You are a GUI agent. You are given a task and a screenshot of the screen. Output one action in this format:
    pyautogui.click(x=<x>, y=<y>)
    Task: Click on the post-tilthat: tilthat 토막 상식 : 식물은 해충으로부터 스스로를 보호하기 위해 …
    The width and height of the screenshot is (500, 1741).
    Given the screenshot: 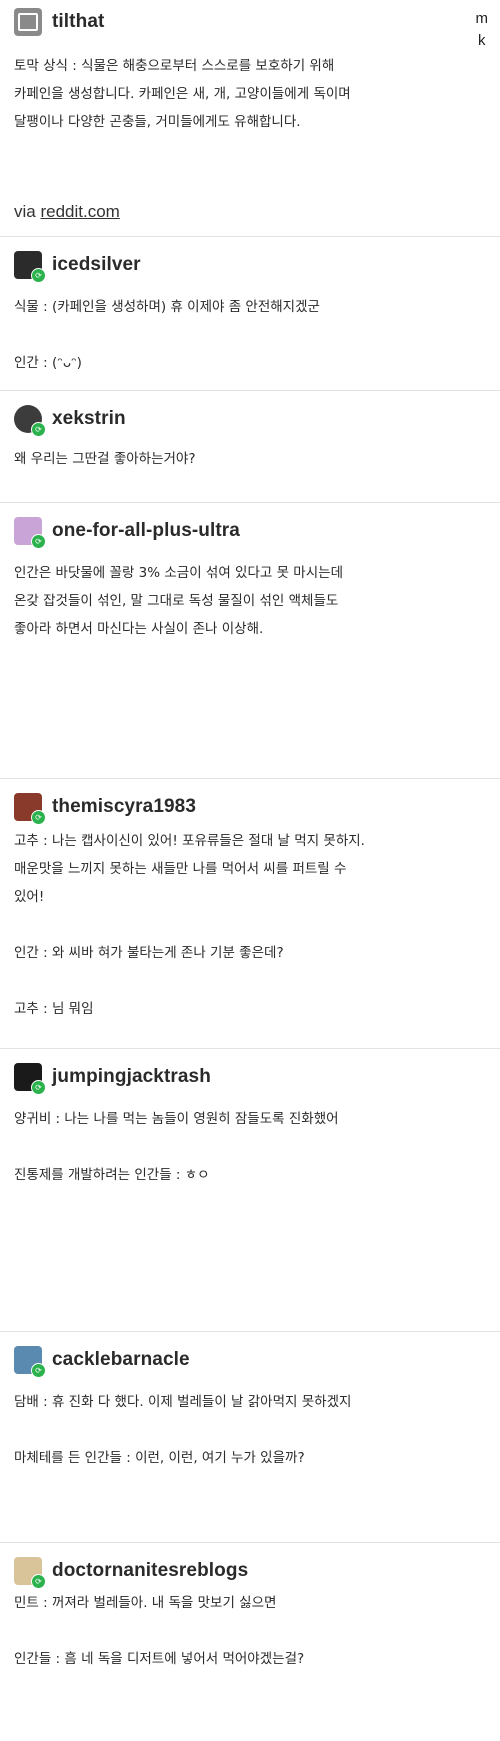 What is the action you would take?
    pyautogui.click(x=250, y=118)
    